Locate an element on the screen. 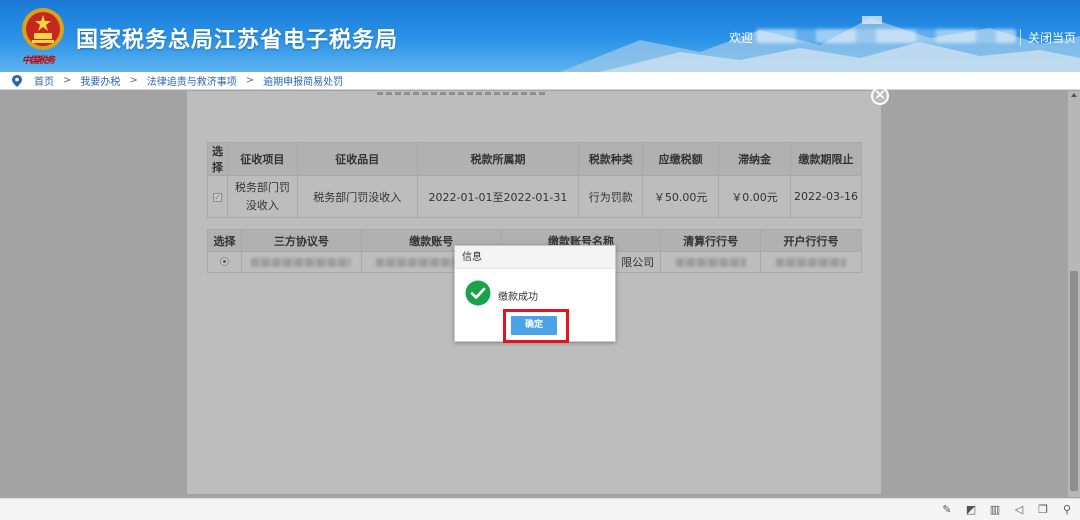 The image size is (1080, 520). volume-icon: ◁ is located at coordinates (1019, 510).